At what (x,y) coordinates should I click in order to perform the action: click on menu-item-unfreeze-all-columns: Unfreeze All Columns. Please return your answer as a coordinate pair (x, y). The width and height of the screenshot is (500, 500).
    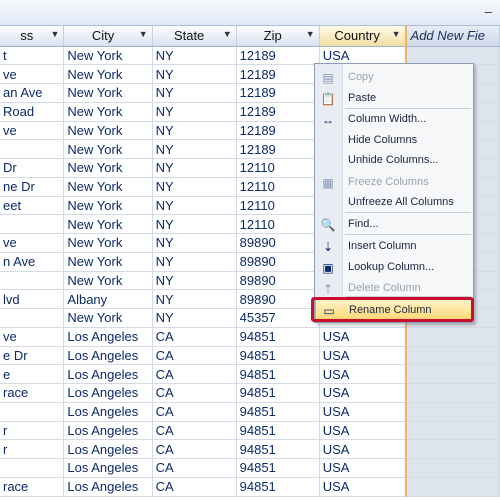
    Looking at the image, I should click on (394, 202).